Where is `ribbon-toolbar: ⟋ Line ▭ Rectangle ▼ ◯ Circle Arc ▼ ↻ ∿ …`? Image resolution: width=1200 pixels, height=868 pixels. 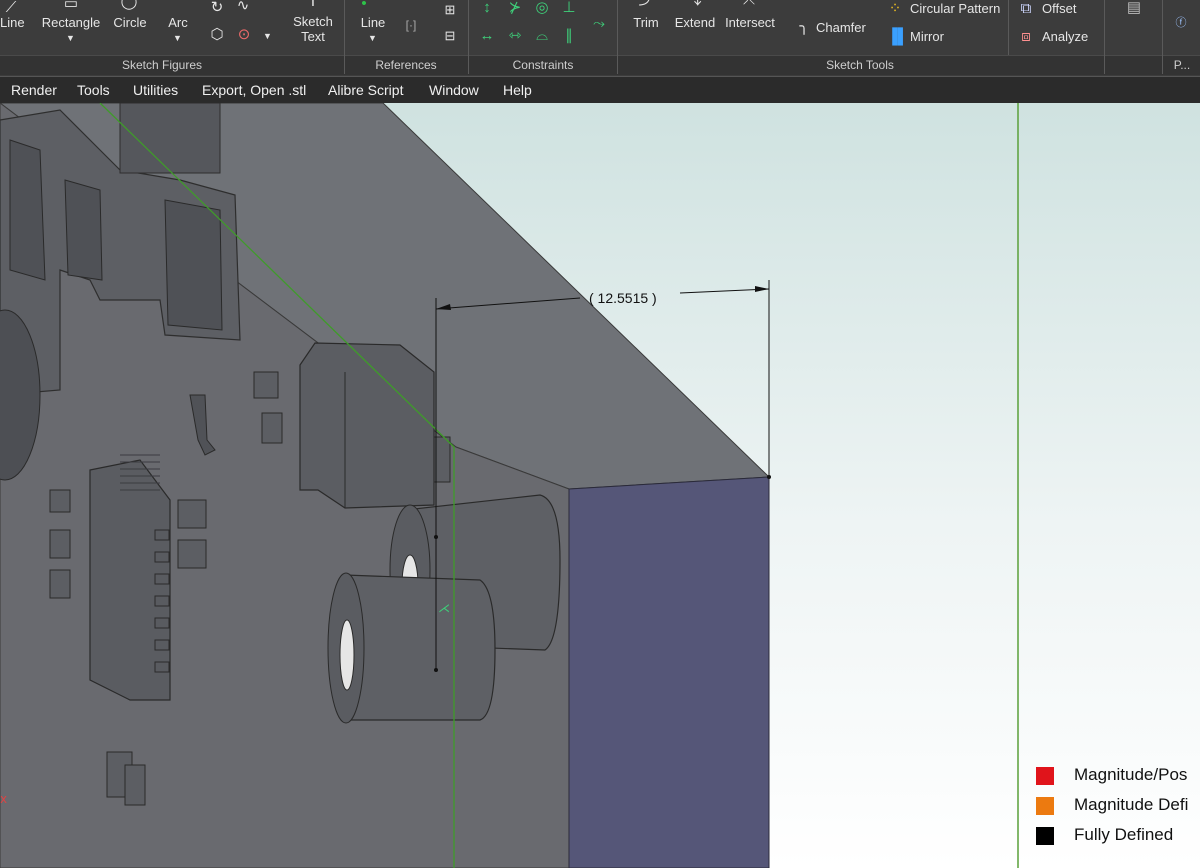
ribbon-toolbar: ⟋ Line ▭ Rectangle ▼ ◯ Circle Arc ▼ ↻ ∿ … is located at coordinates (600, 38).